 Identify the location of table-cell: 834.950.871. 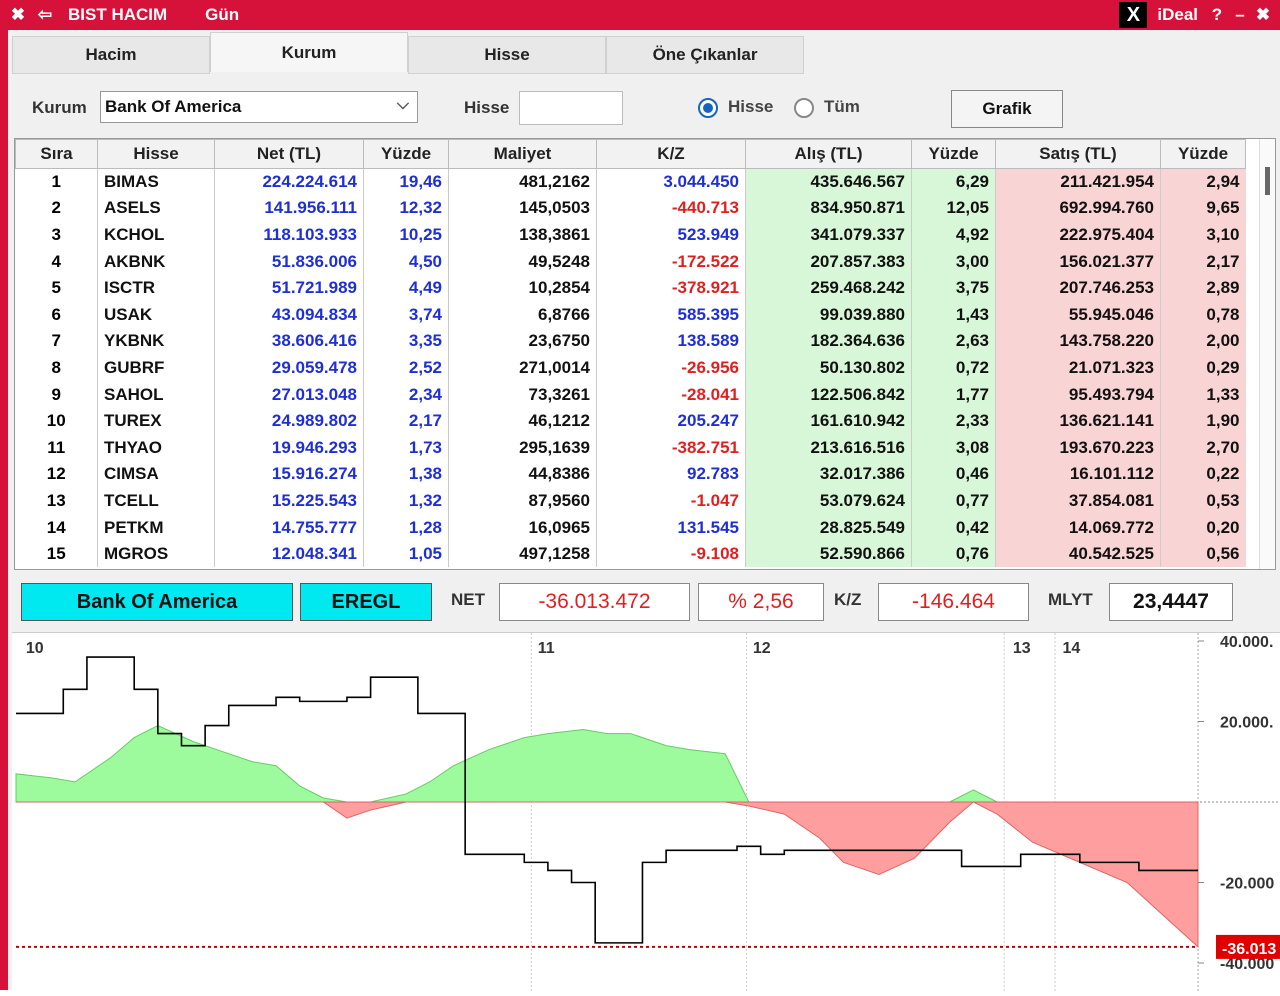
(828, 208).